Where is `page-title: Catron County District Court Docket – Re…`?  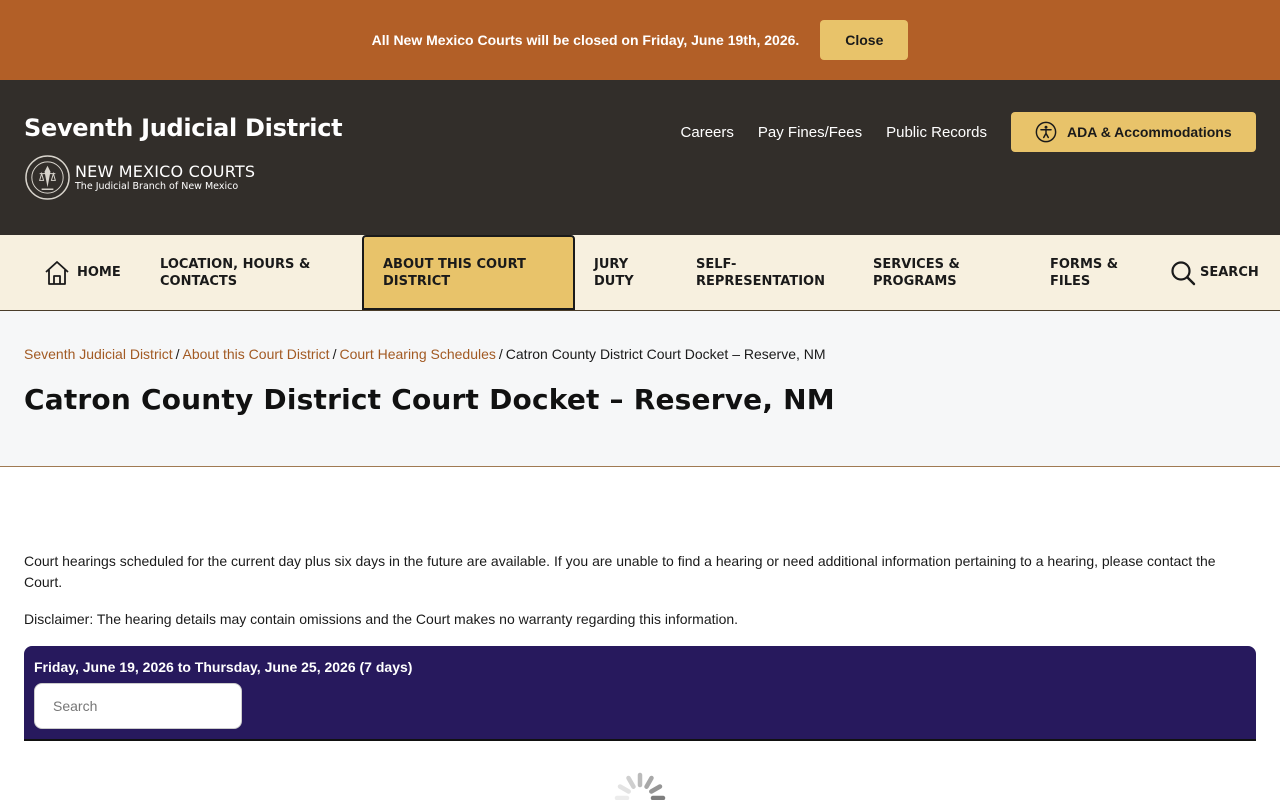
page-title: Catron County District Court Docket – Re… is located at coordinates (429, 399).